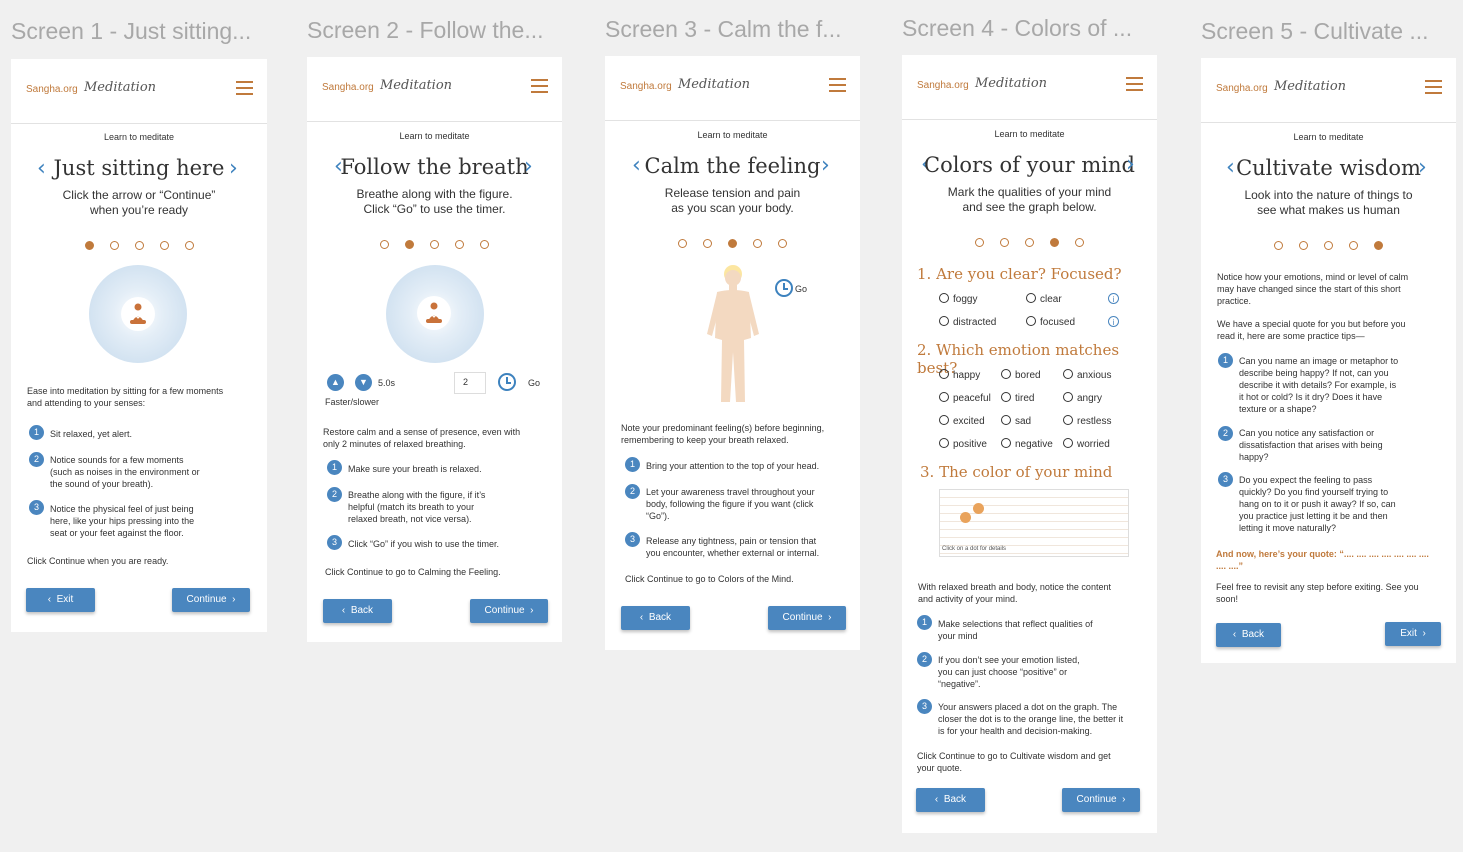 Image resolution: width=1463 pixels, height=852 pixels. I want to click on option-clear: clear, so click(1044, 299).